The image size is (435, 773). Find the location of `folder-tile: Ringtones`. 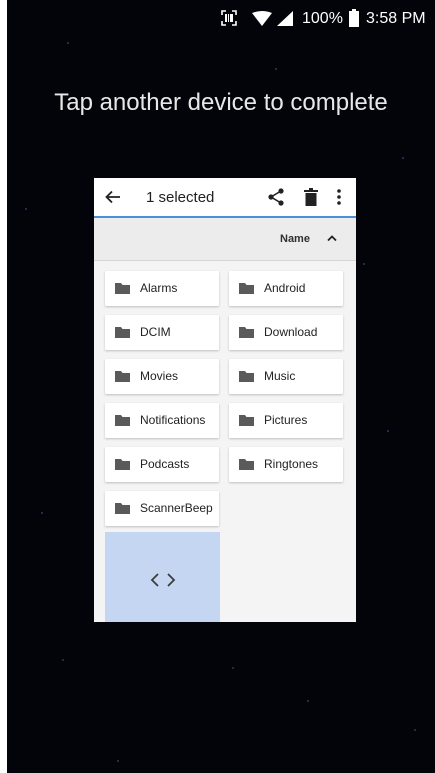

folder-tile: Ringtones is located at coordinates (286, 464).